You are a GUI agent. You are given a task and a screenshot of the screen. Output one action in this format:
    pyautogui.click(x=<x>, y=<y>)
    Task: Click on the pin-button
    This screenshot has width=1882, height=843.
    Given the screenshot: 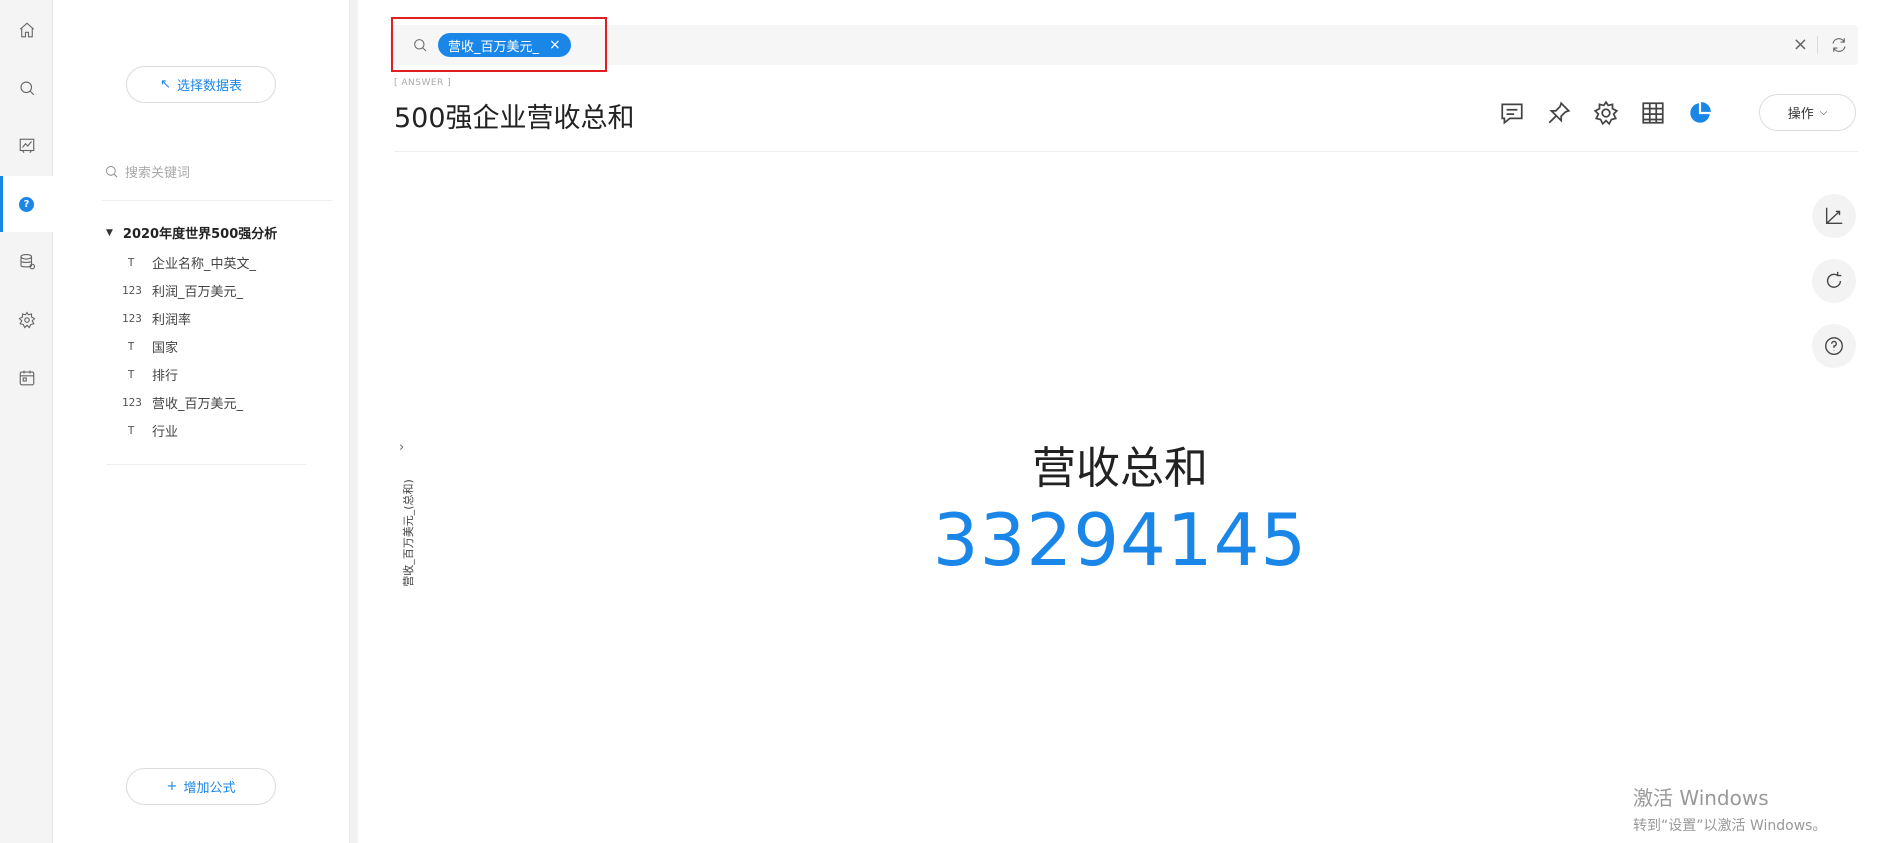 What is the action you would take?
    pyautogui.click(x=1559, y=113)
    